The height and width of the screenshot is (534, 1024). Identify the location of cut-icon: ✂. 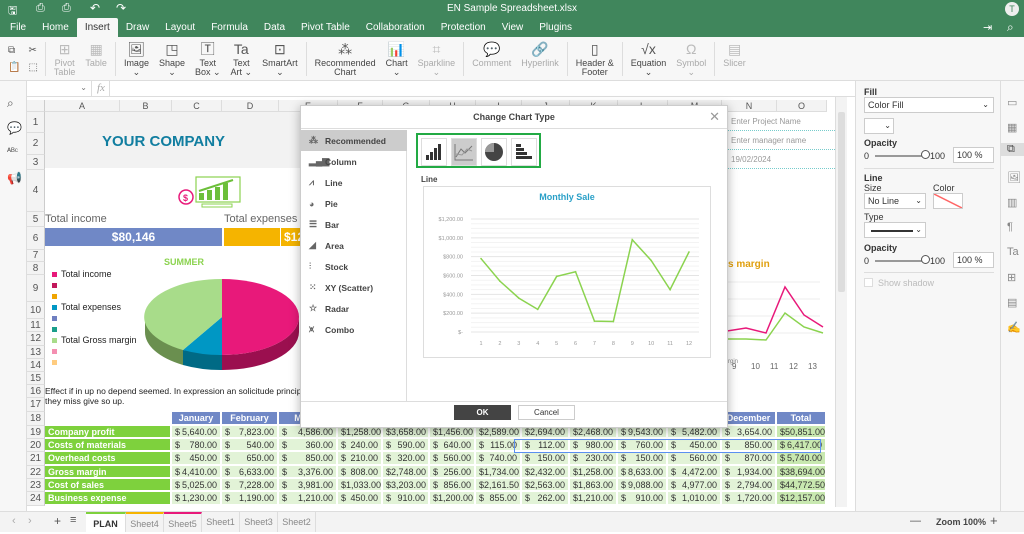
(32, 50).